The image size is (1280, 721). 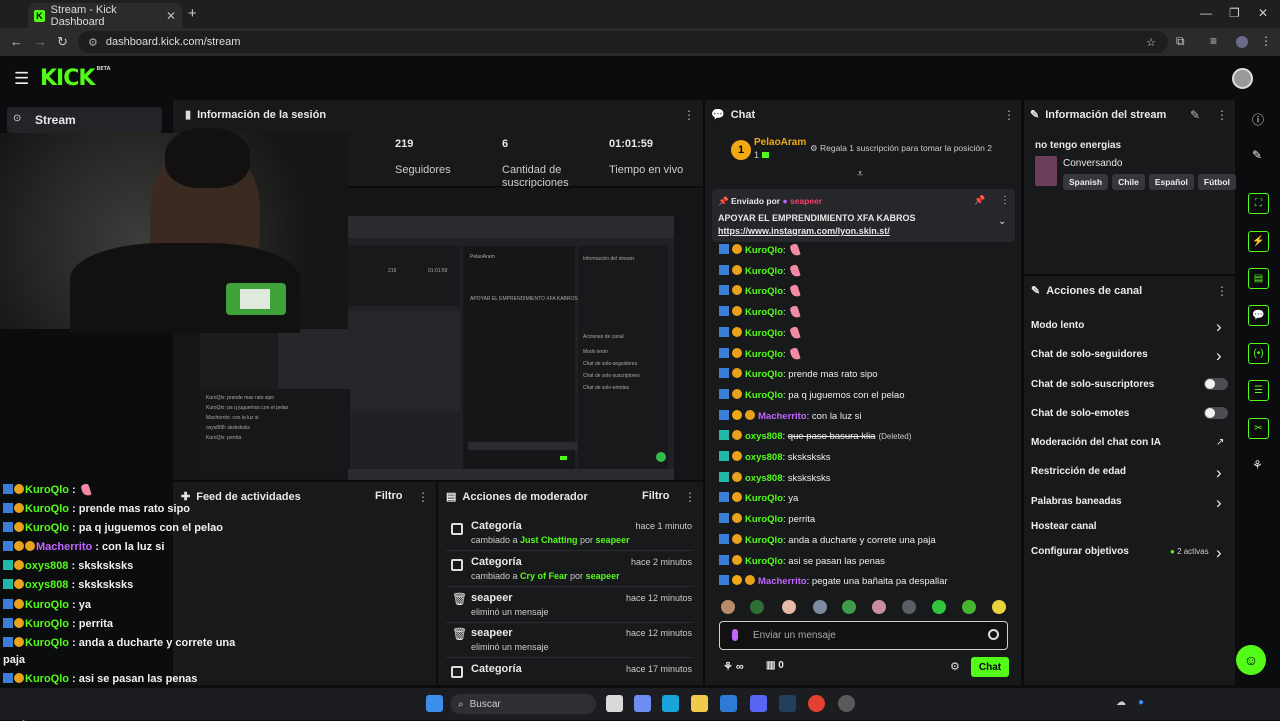 What do you see at coordinates (171, 16) in the screenshot?
I see `close-tab-icon: ✕` at bounding box center [171, 16].